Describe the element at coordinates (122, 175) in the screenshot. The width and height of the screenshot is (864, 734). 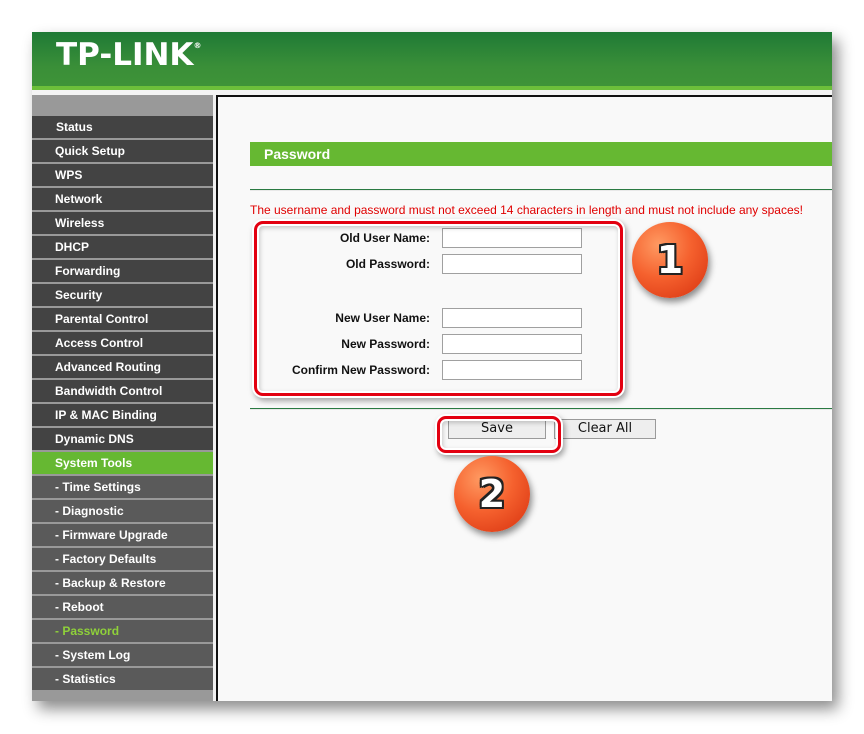
I see `sidebar-item-wps: WPS` at that location.